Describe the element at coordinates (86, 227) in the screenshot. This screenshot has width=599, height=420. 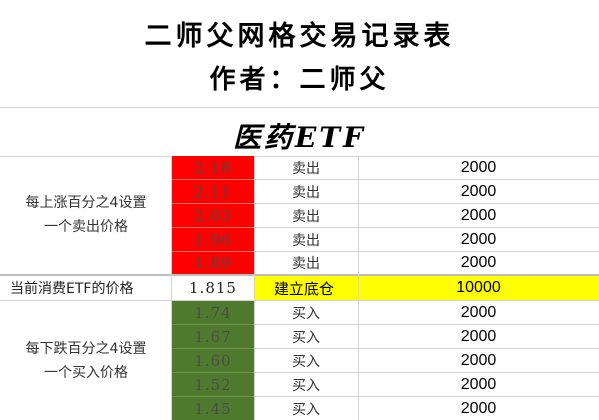
I see `sell-label-line-2: 一个卖出价格` at that location.